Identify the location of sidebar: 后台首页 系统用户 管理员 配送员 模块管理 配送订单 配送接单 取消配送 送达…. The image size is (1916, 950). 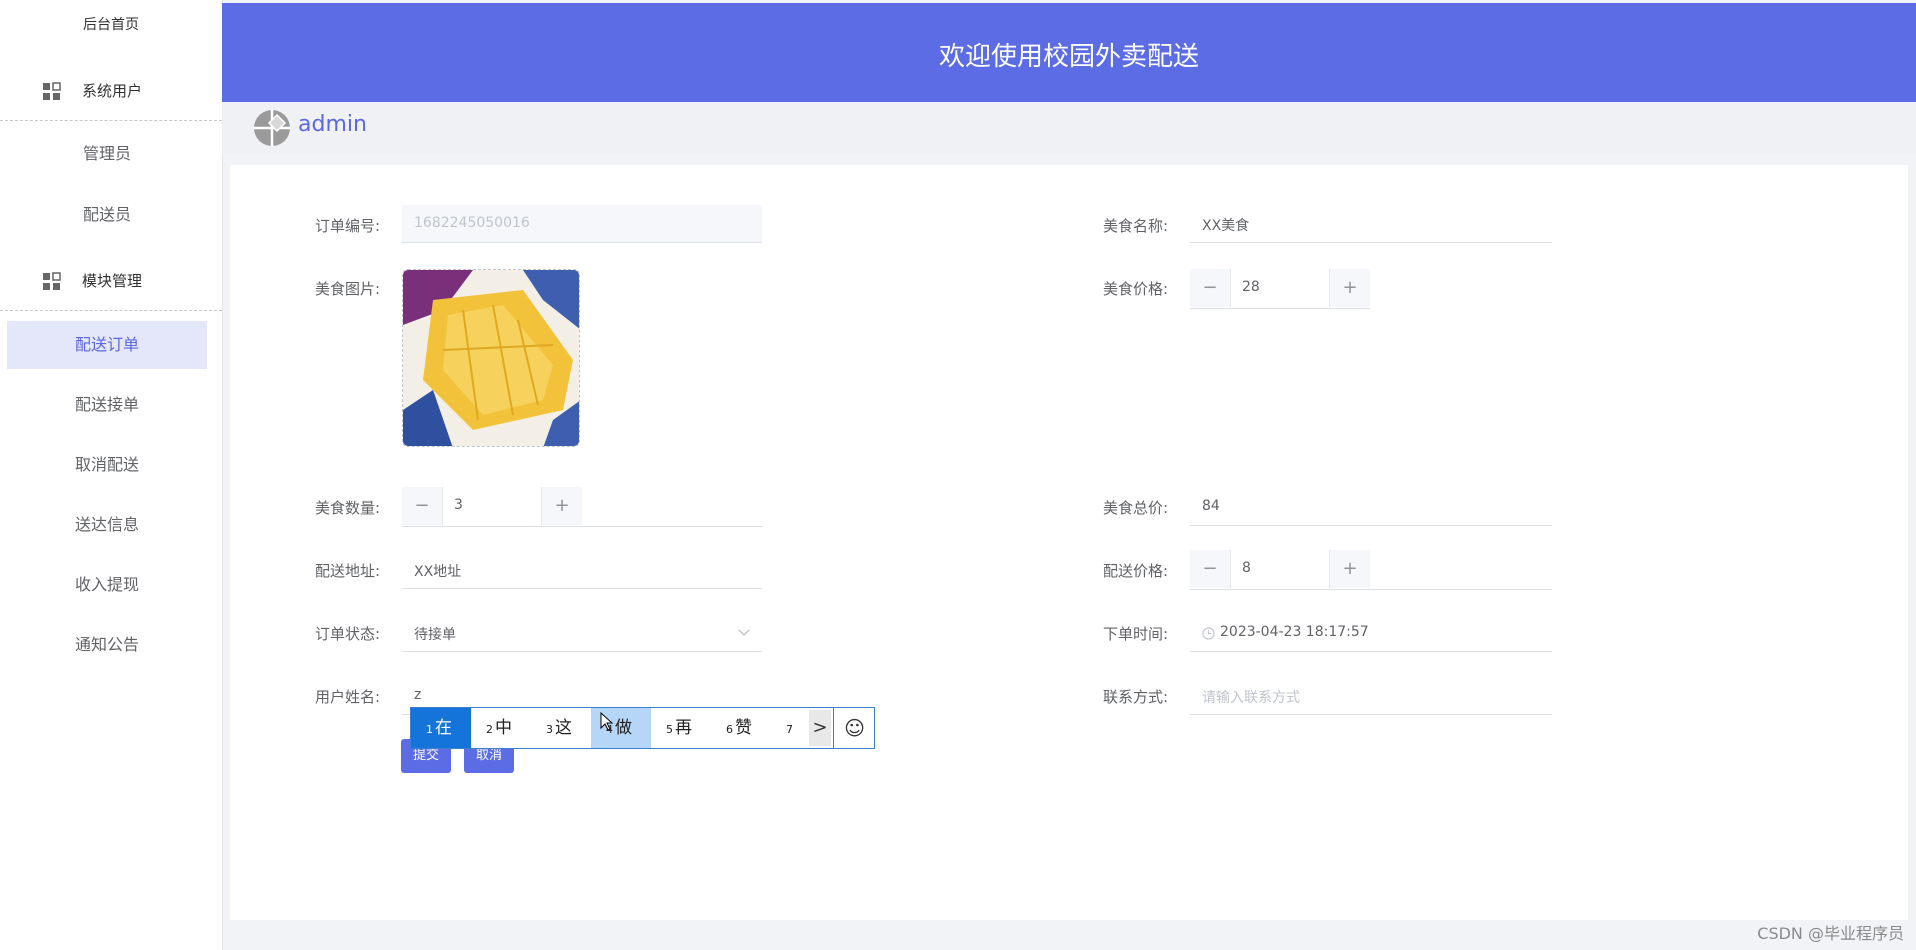
(111, 475).